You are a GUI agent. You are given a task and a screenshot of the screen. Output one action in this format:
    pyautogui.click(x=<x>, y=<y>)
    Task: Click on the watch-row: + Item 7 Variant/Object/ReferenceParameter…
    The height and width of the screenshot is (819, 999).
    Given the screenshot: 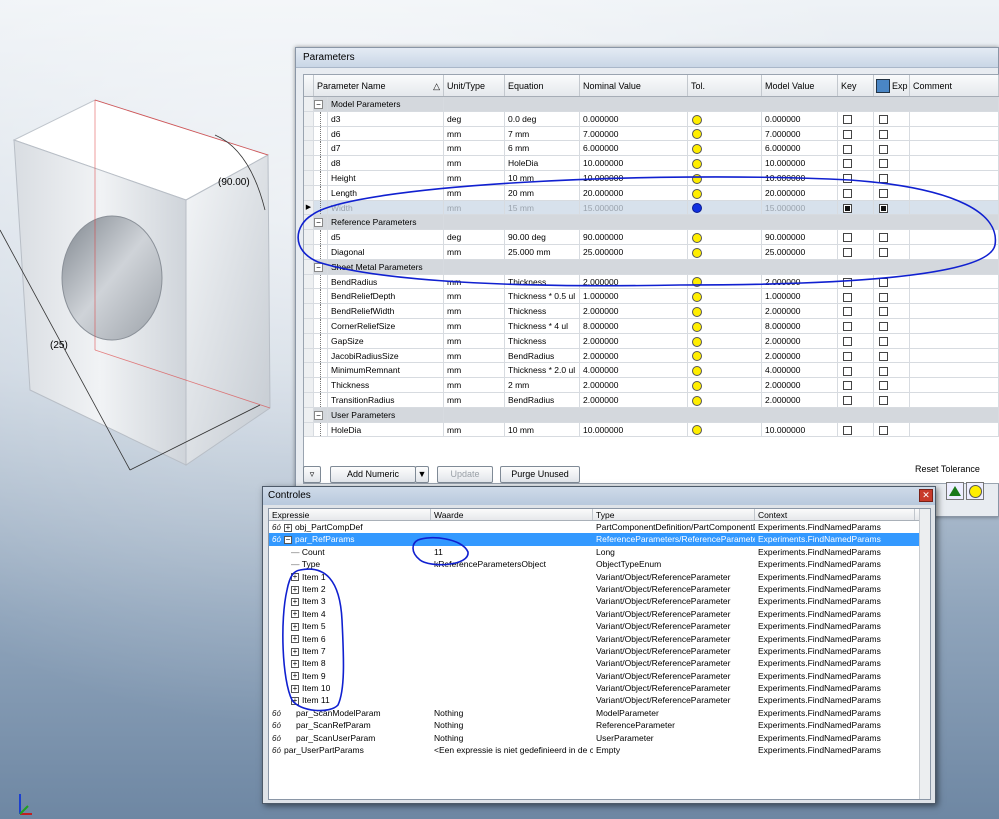 What is the action you would take?
    pyautogui.click(x=599, y=651)
    